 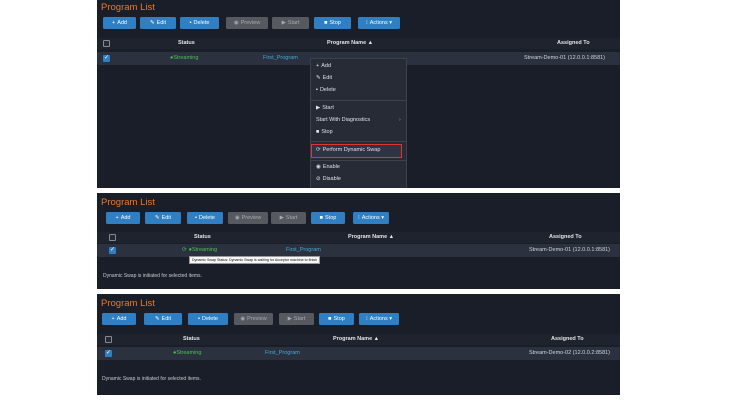 I want to click on ban-icon: ⊘, so click(x=318, y=179).